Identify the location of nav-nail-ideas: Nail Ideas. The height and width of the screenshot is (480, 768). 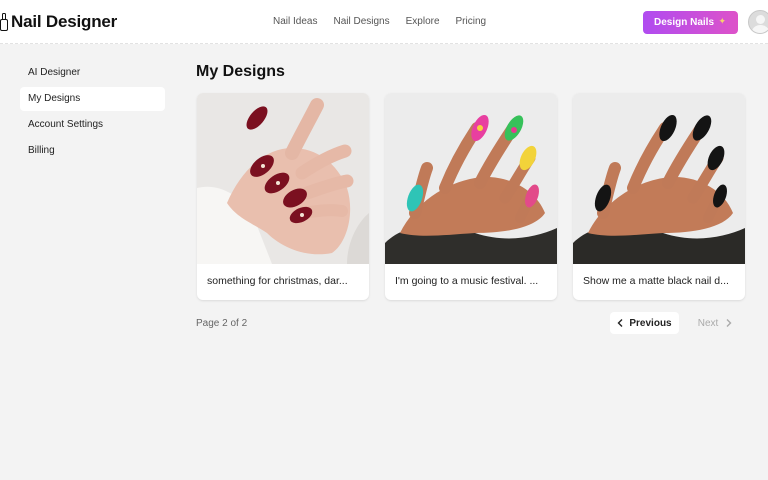
(295, 21).